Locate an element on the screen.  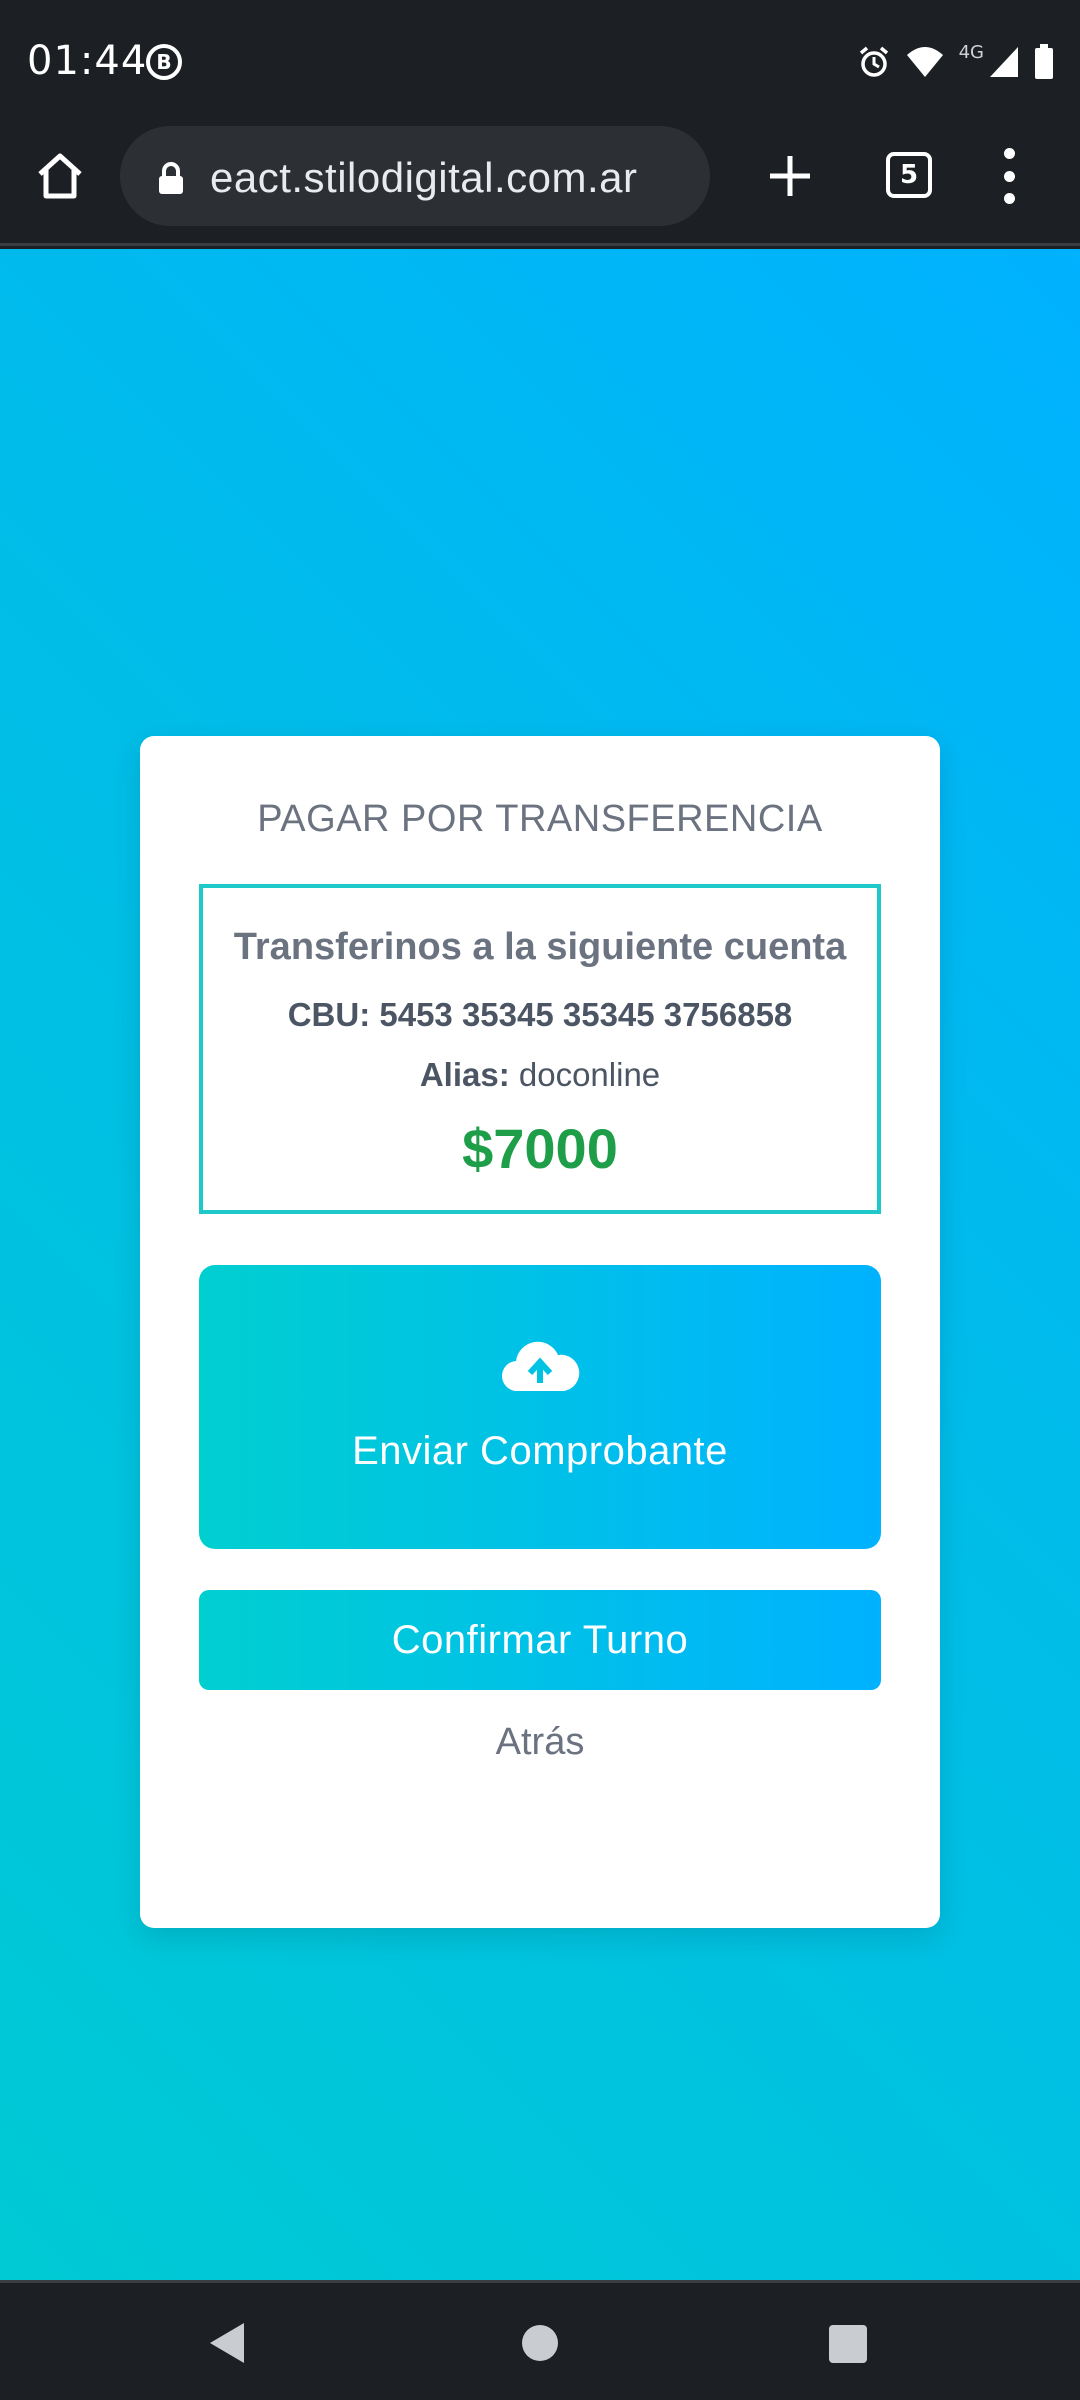
lock-icon is located at coordinates (171, 181).